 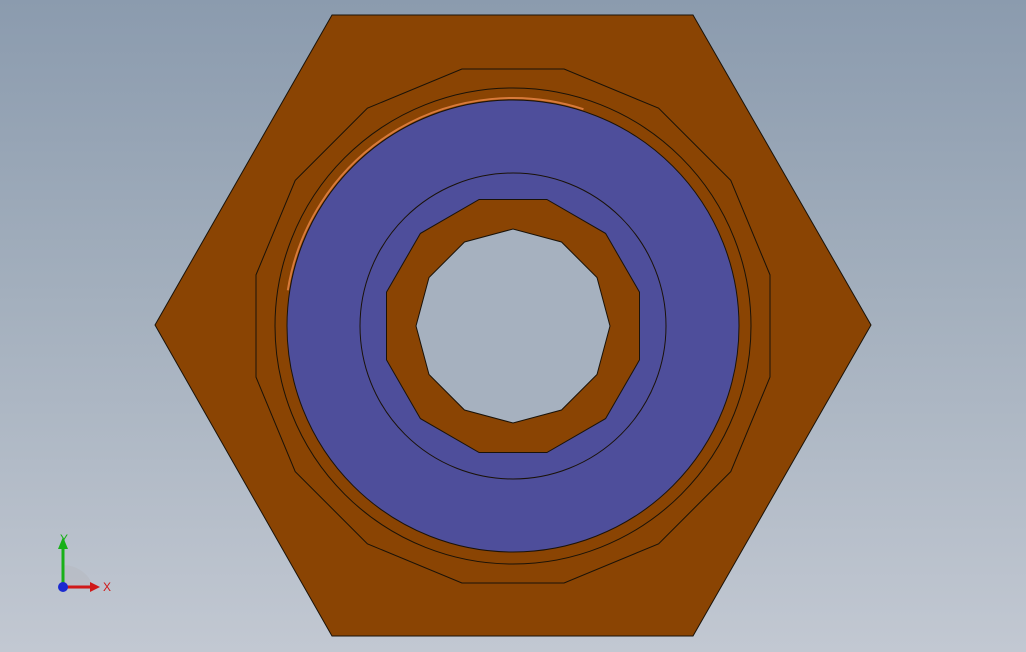 I want to click on x-arrow-icon, so click(x=95, y=587).